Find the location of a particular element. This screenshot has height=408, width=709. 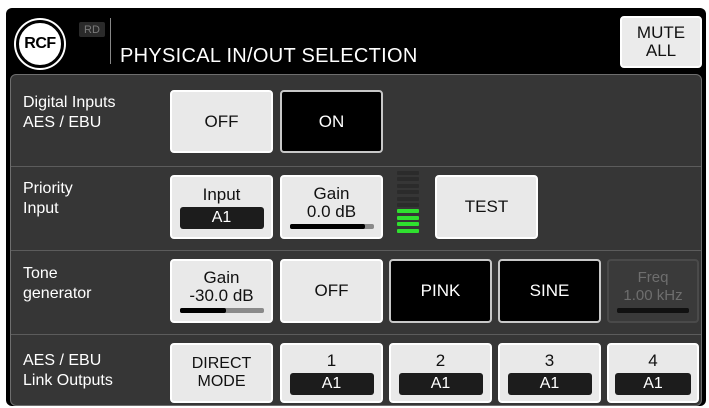

priority-input-select-button: Input A1 is located at coordinates (221, 207).